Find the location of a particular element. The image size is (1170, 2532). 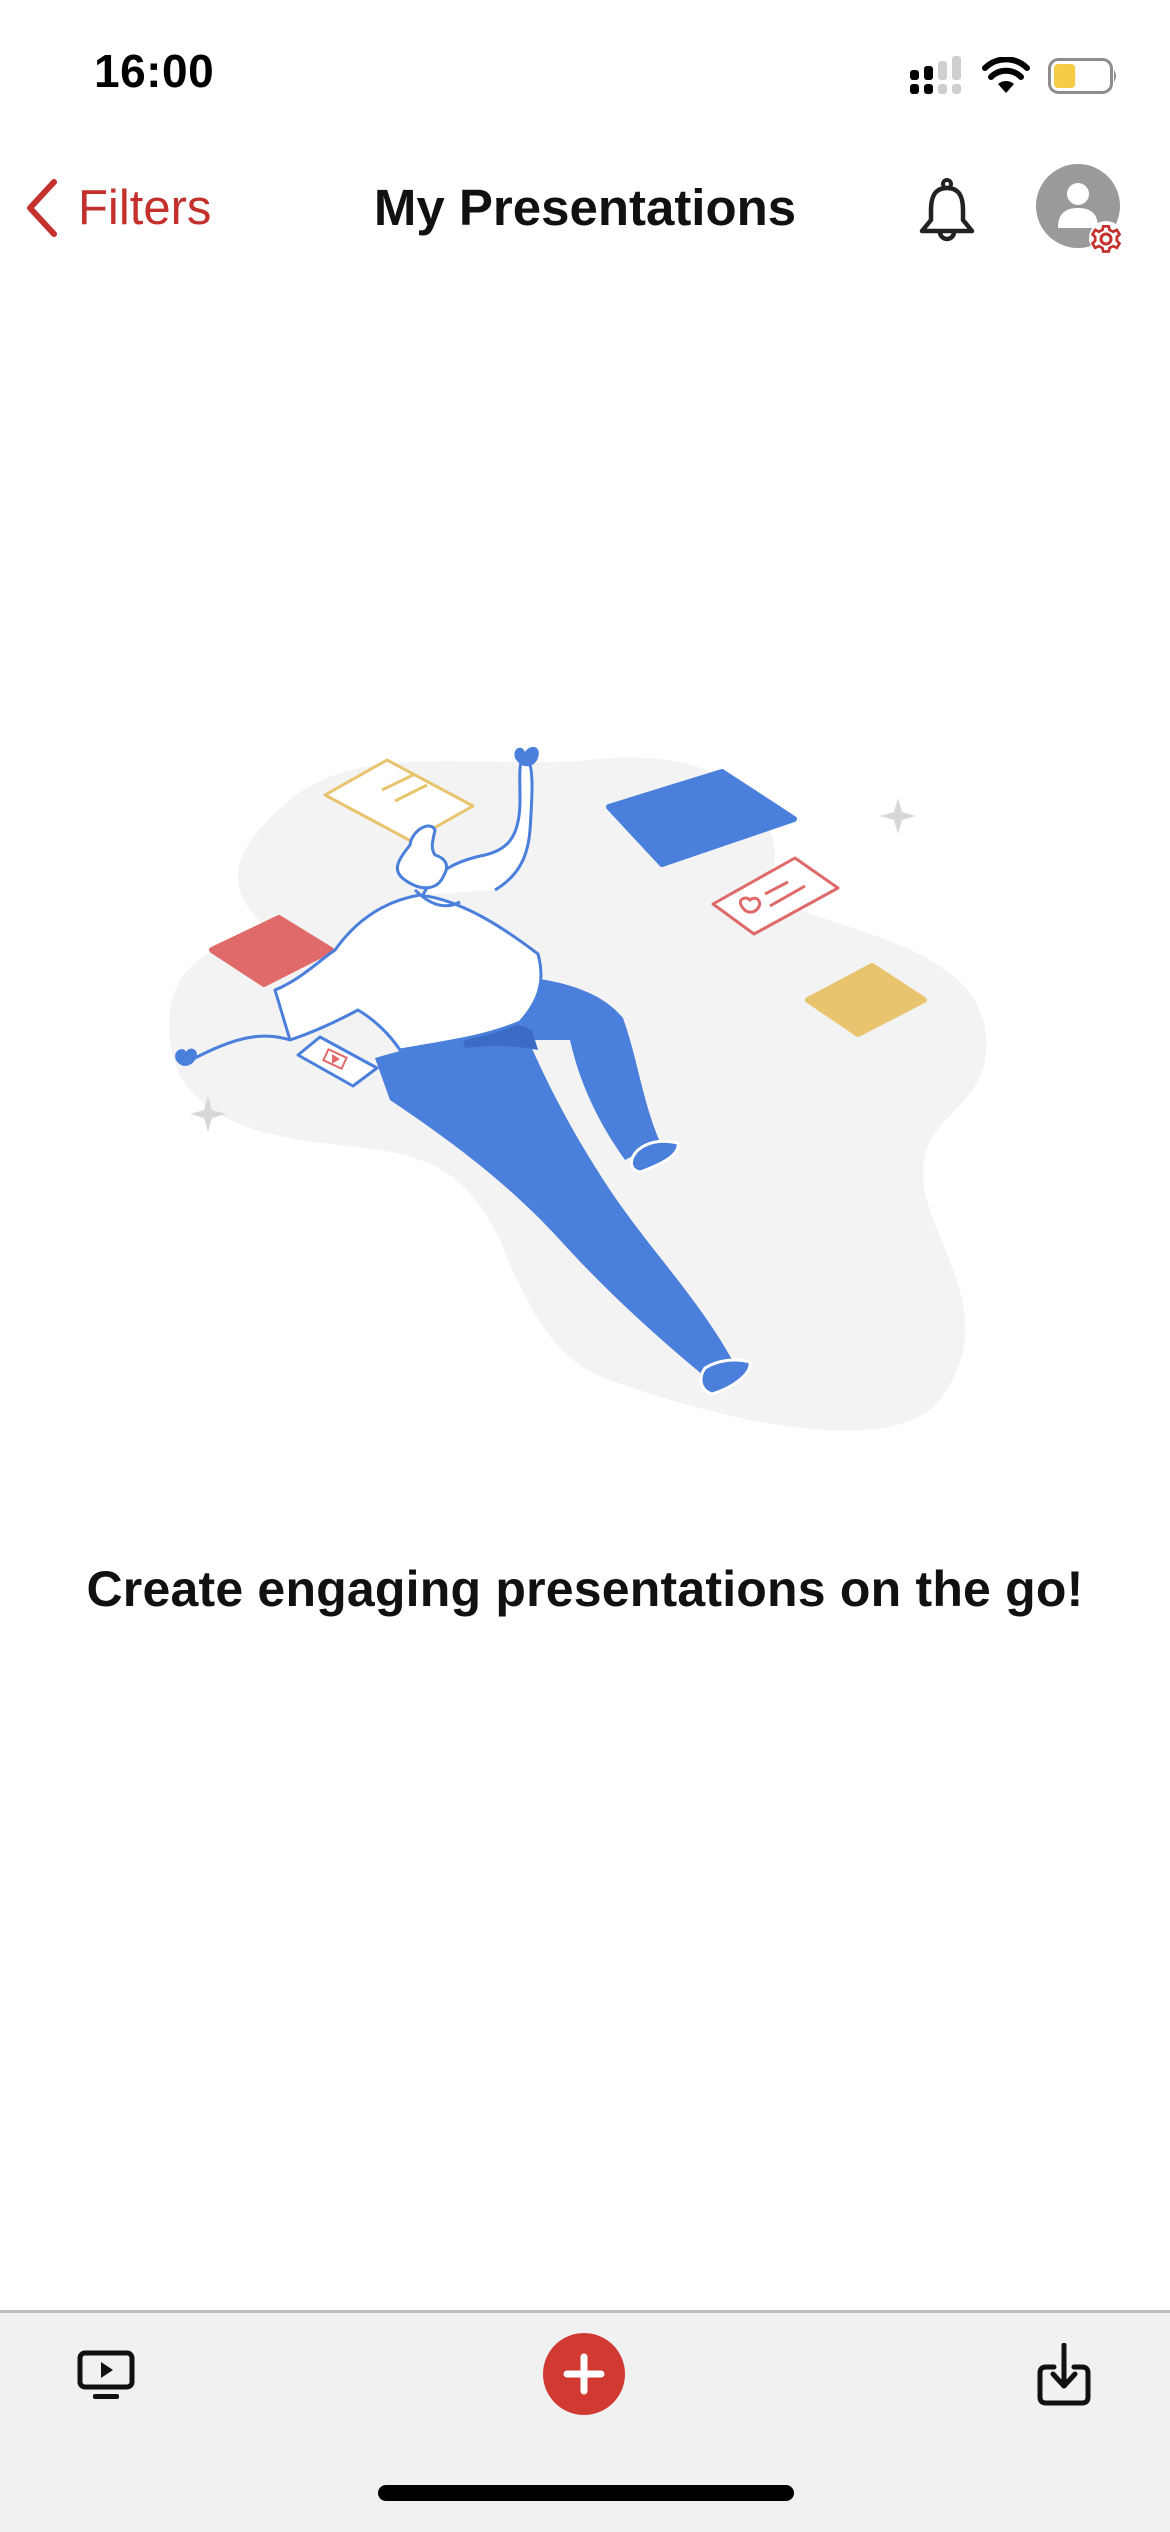

account-settings-icon is located at coordinates (1079, 209).